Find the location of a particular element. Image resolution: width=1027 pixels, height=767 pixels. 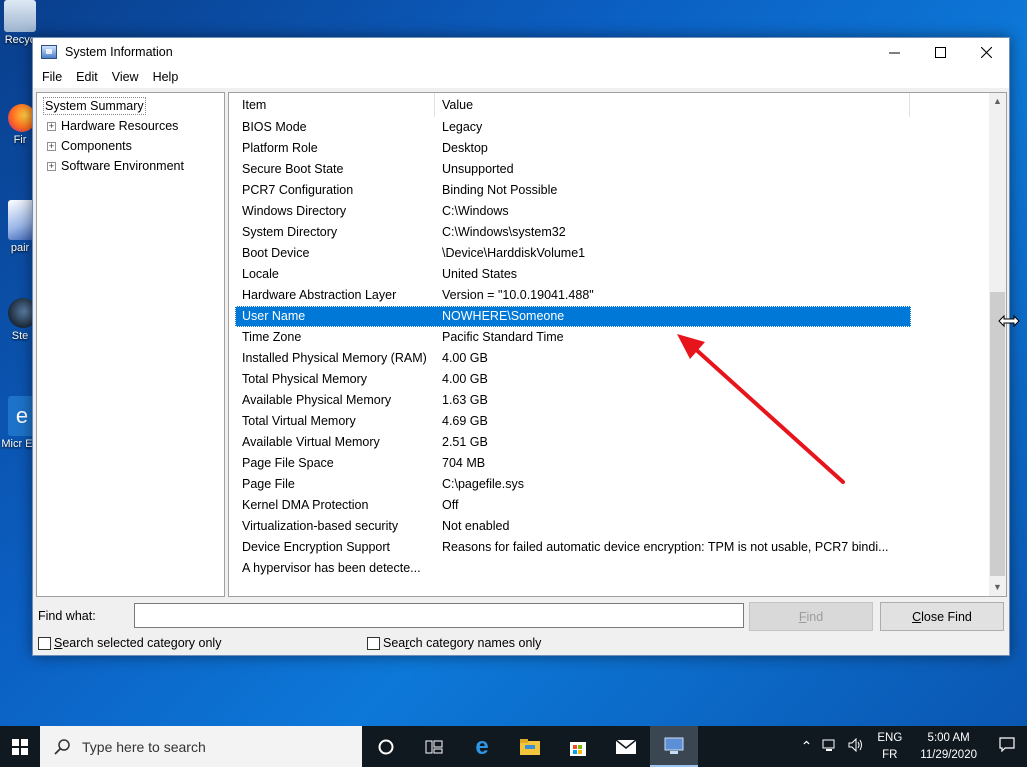

list-row: Available Virtual Memory 2.51 GB is located at coordinates (573, 442).